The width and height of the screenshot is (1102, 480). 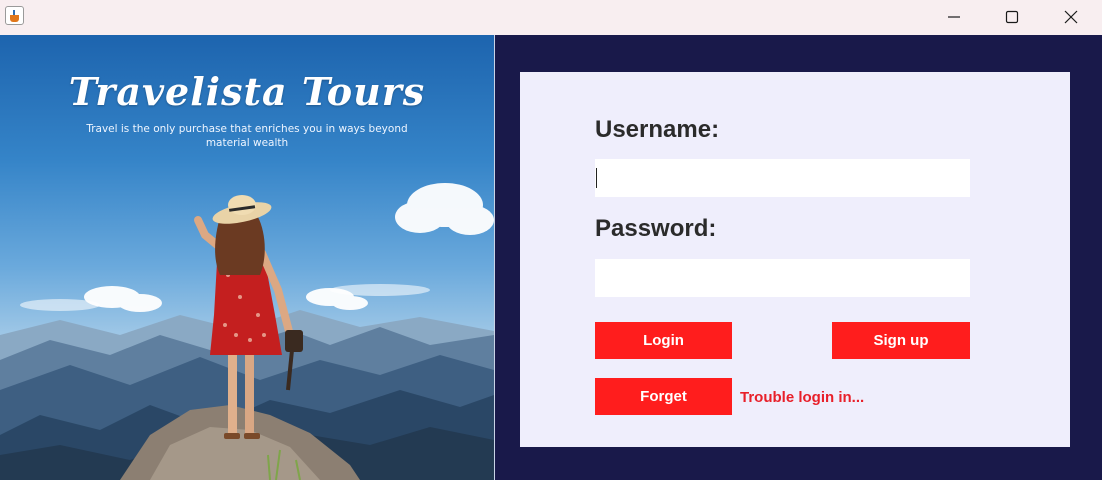 What do you see at coordinates (656, 228) in the screenshot?
I see `password-label: Password:` at bounding box center [656, 228].